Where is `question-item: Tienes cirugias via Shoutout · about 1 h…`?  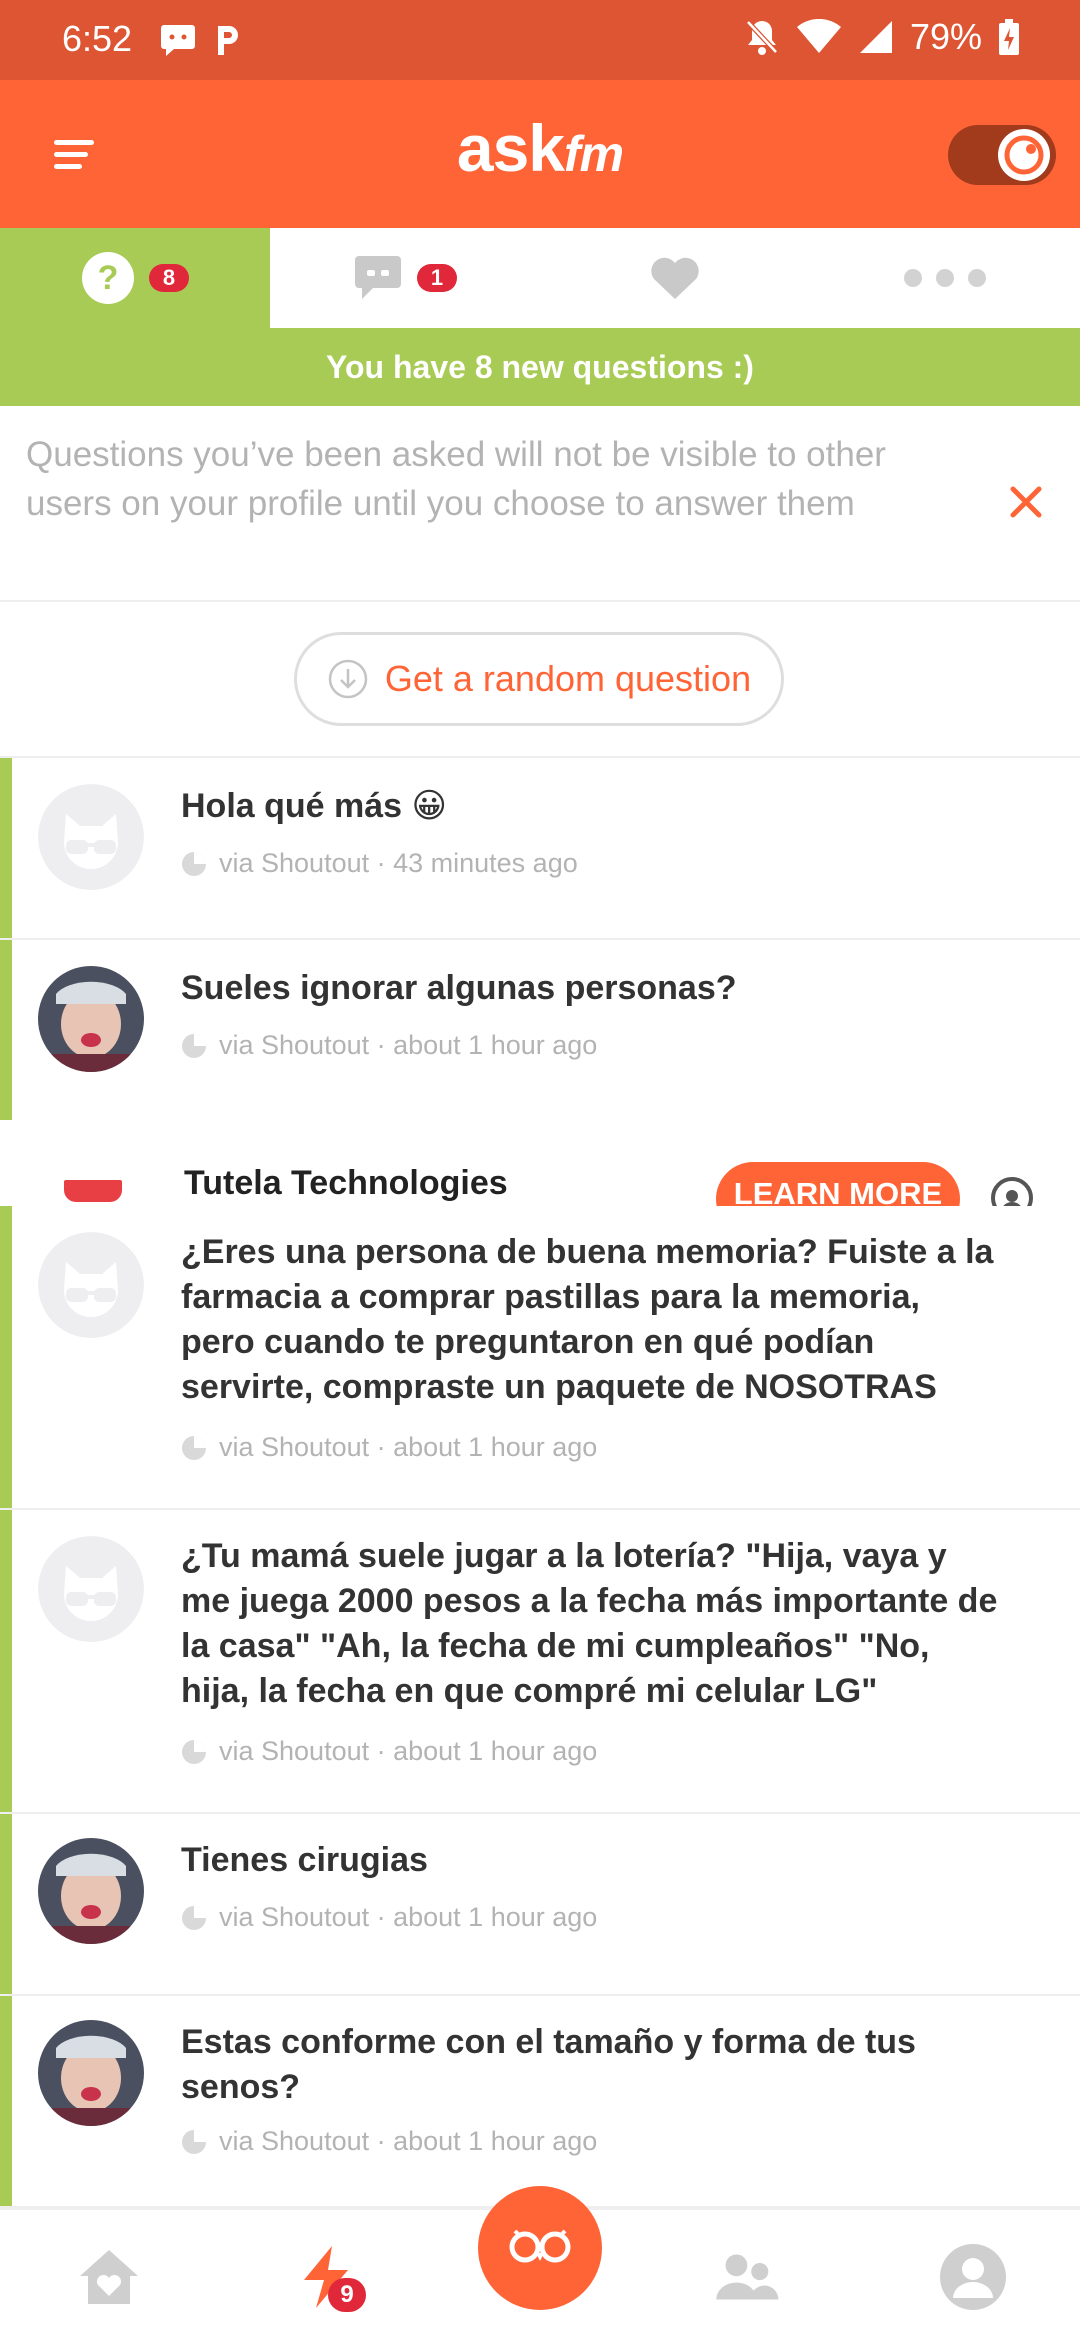 question-item: Tienes cirugias via Shoutout · about 1 h… is located at coordinates (540, 1905).